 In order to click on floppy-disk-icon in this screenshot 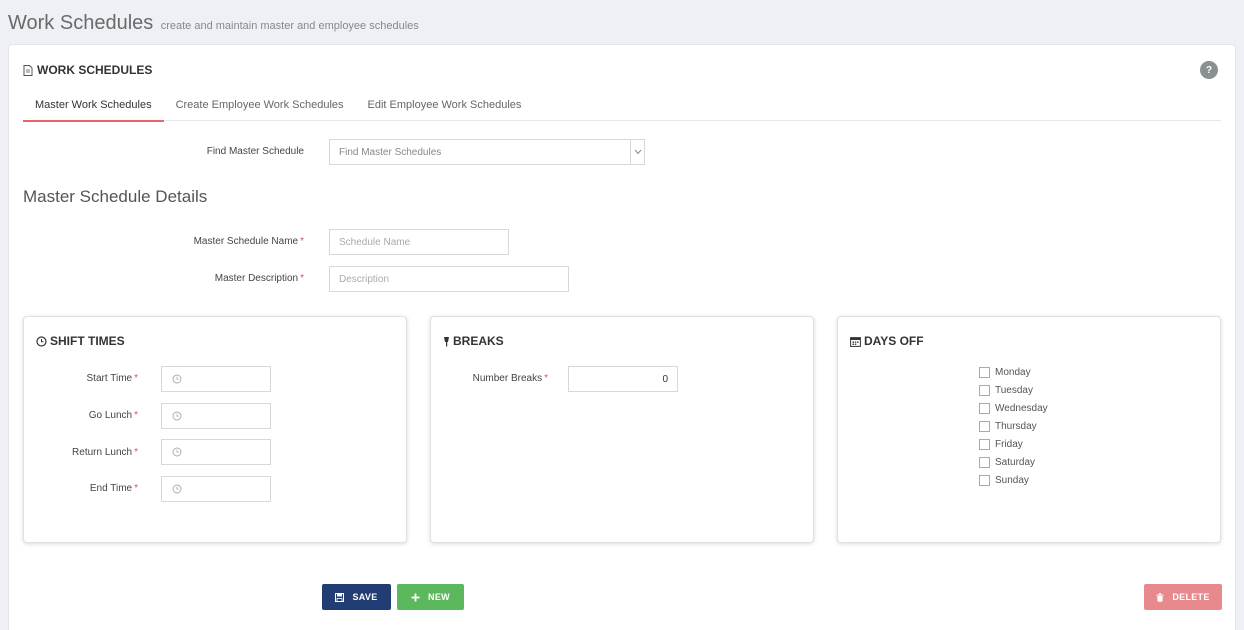, I will do `click(340, 597)`.